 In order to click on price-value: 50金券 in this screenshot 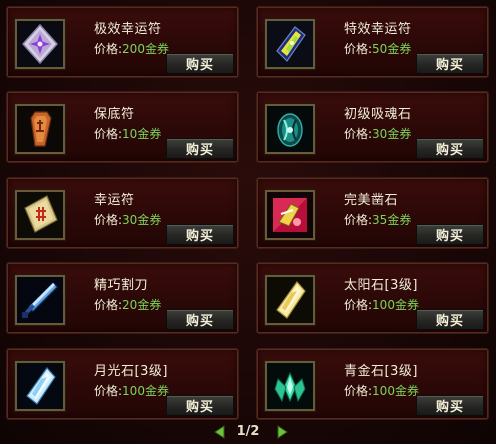, I will do `click(392, 49)`.